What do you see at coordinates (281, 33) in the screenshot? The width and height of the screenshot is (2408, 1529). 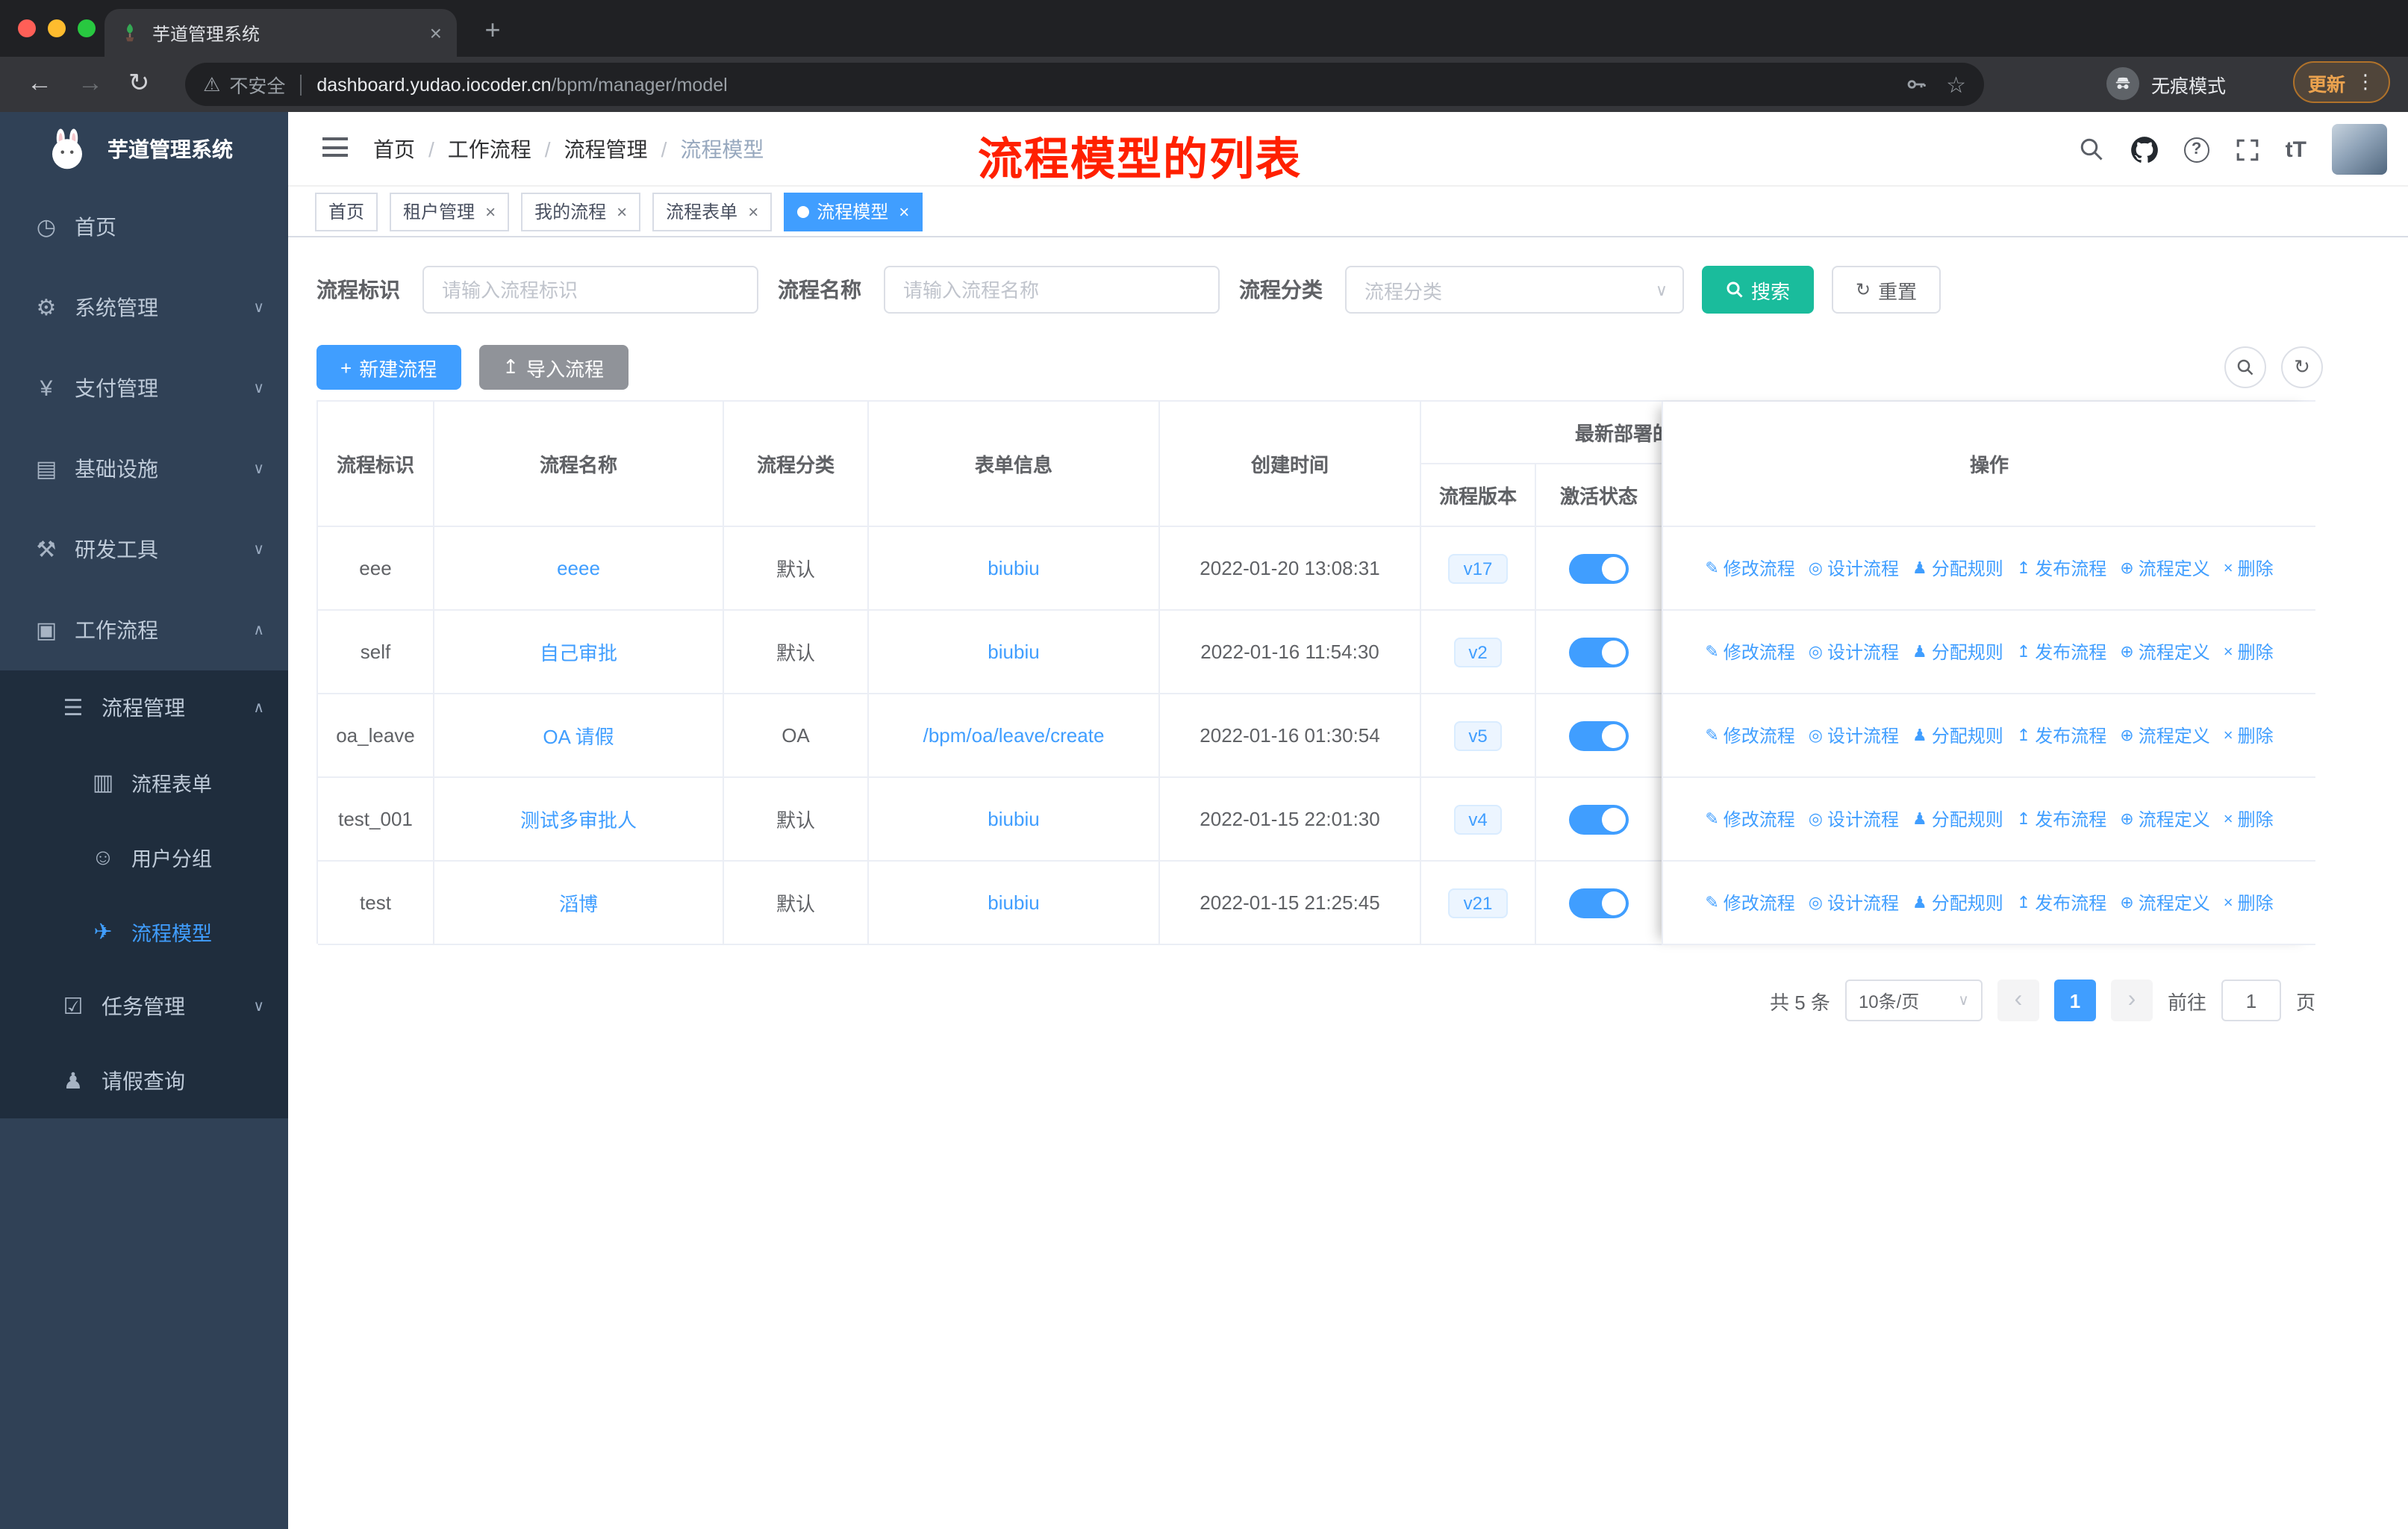 I see `browser-tab: 芋道管理系统 ×` at bounding box center [281, 33].